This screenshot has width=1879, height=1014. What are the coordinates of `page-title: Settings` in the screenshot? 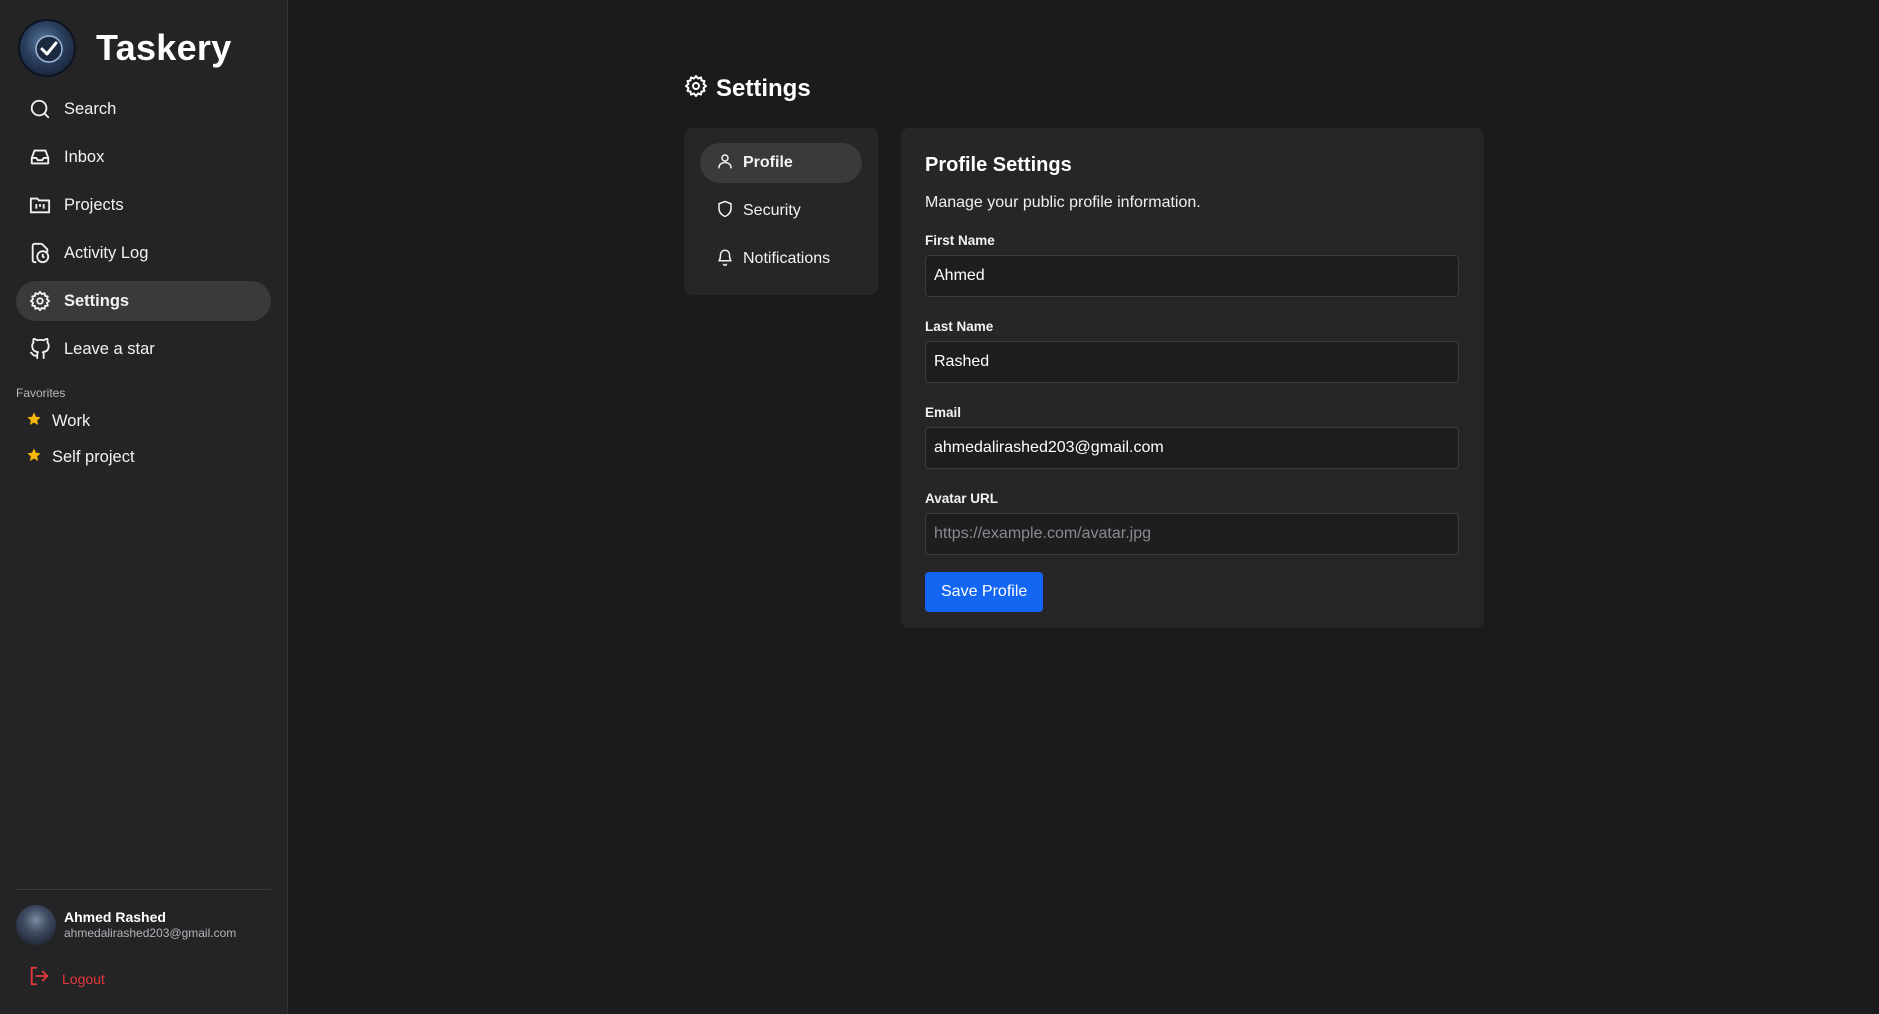 It's located at (747, 88).